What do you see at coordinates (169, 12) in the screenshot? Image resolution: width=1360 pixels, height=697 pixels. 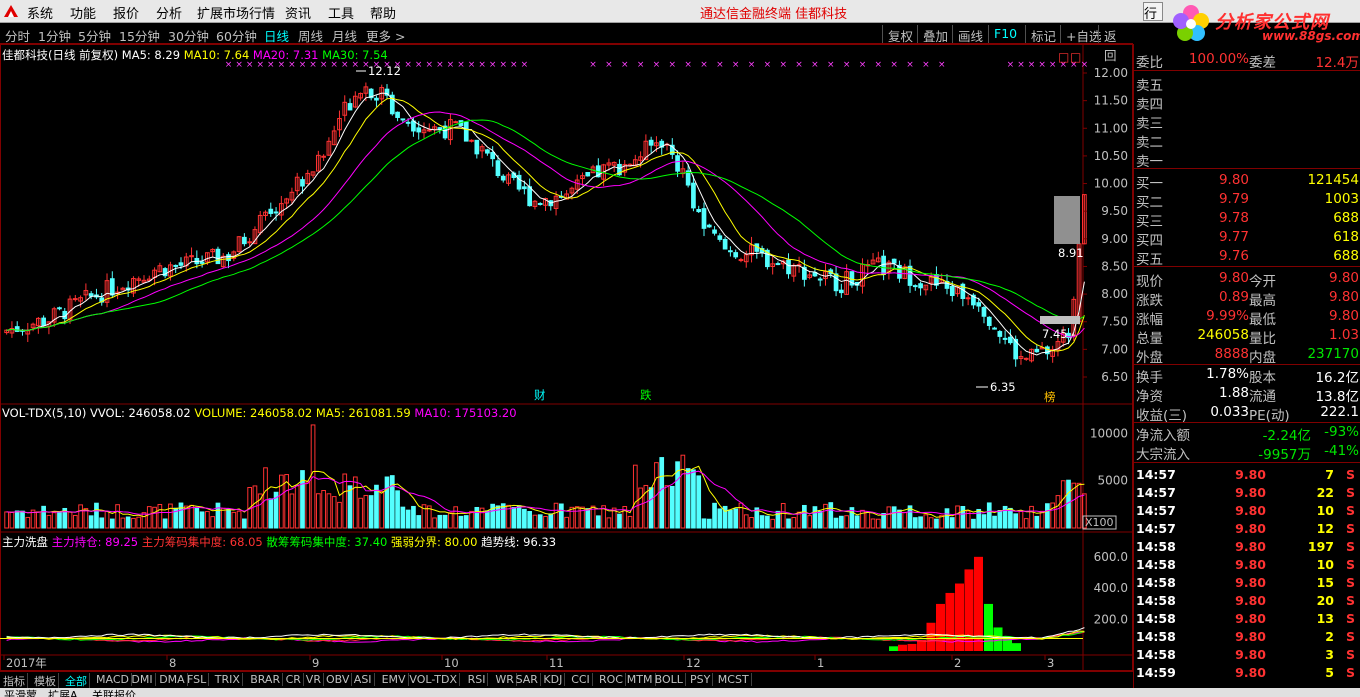 I see `menu-analysis: 分析` at bounding box center [169, 12].